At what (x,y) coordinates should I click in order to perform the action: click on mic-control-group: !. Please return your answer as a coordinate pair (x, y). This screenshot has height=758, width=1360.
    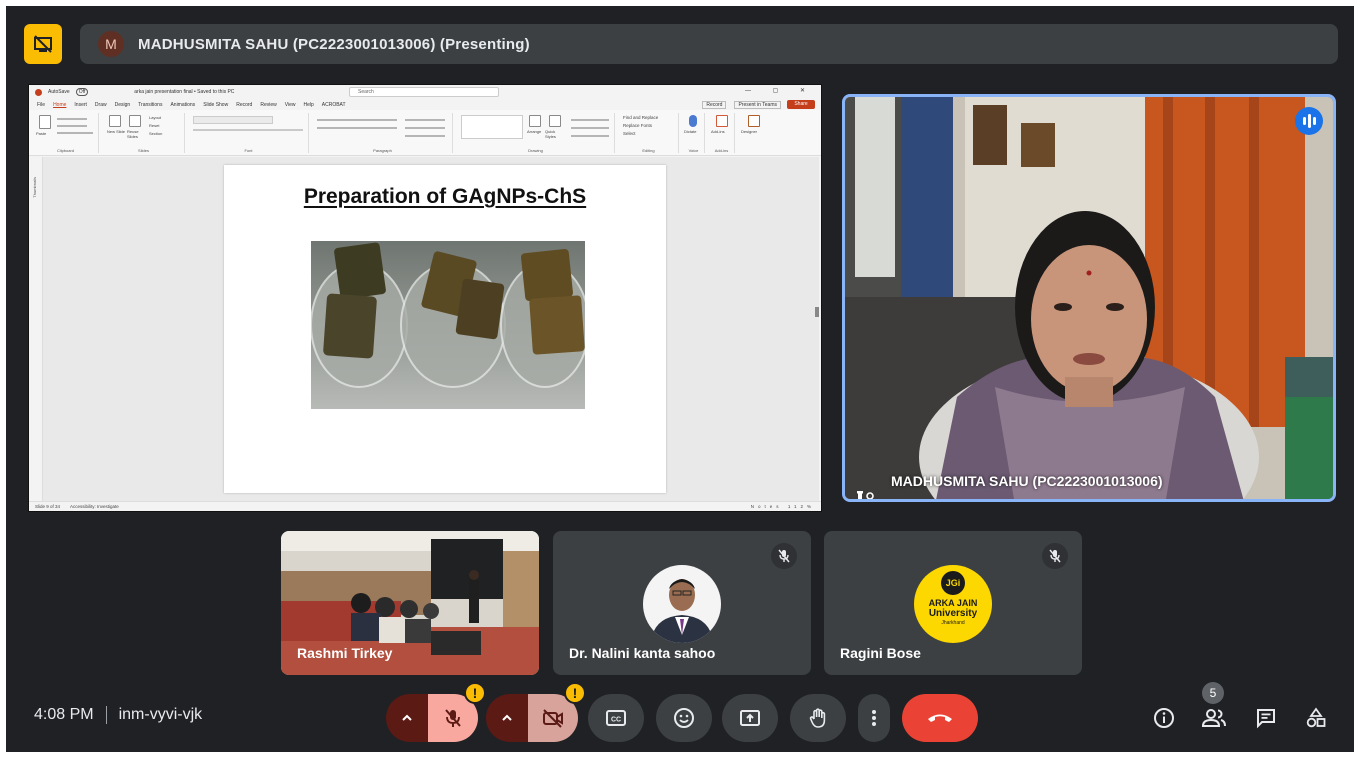
    Looking at the image, I should click on (436, 712).